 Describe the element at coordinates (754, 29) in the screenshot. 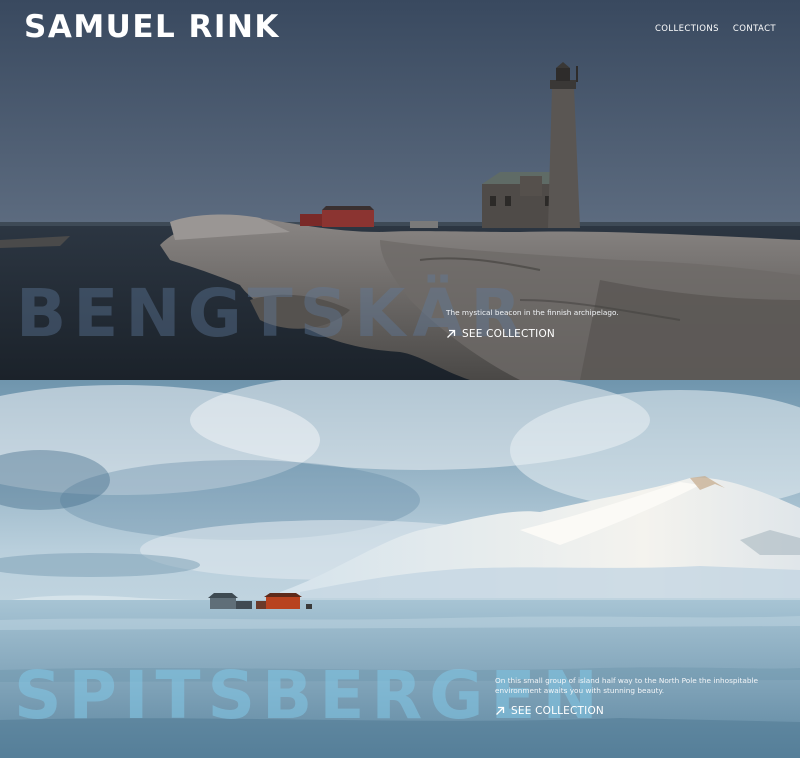

I see `nav-contact: CONTACT` at that location.